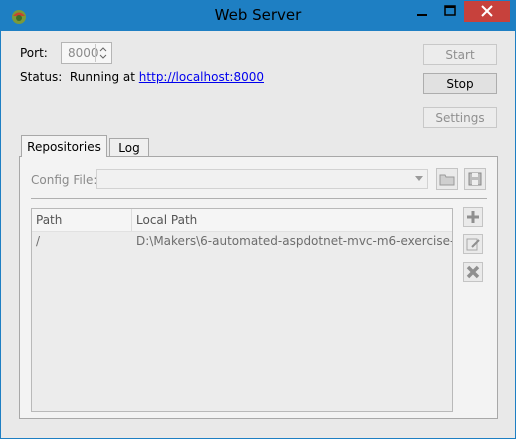 This screenshot has width=516, height=439. I want to click on divider, so click(259, 198).